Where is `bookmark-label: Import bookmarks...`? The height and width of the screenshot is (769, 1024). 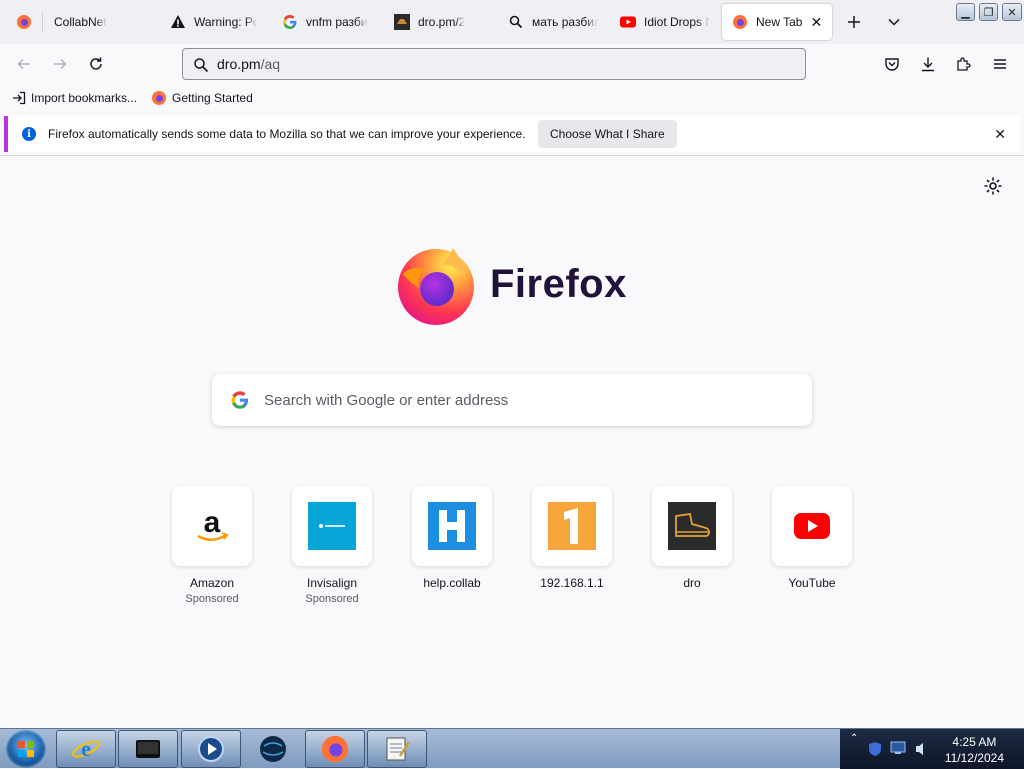 bookmark-label: Import bookmarks... is located at coordinates (84, 98).